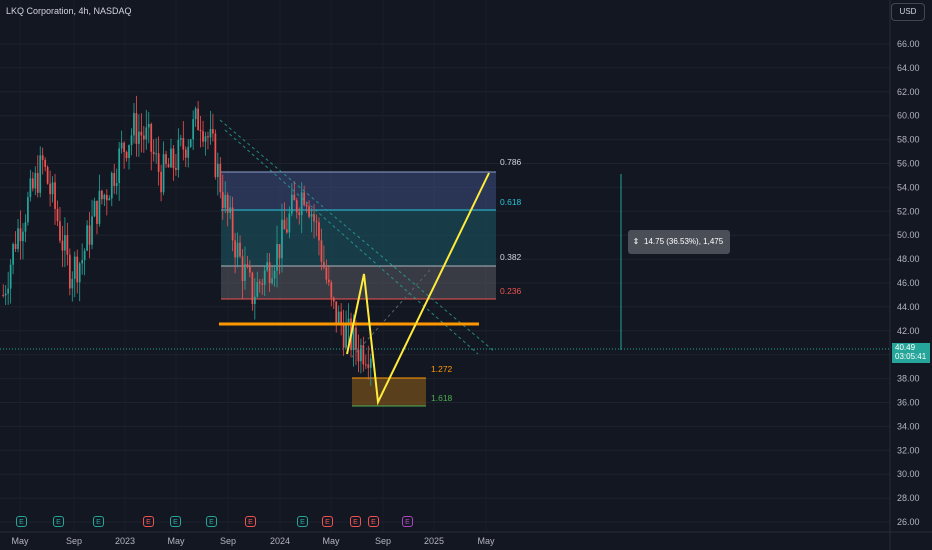 Image resolution: width=932 pixels, height=550 pixels. What do you see at coordinates (908, 426) in the screenshot?
I see `price-tick-label: 34.00` at bounding box center [908, 426].